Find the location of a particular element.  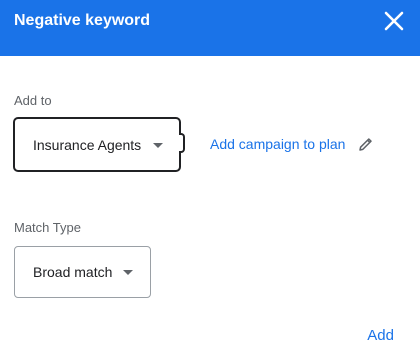

campaign-select-value: Insurance Agents is located at coordinates (87, 144).